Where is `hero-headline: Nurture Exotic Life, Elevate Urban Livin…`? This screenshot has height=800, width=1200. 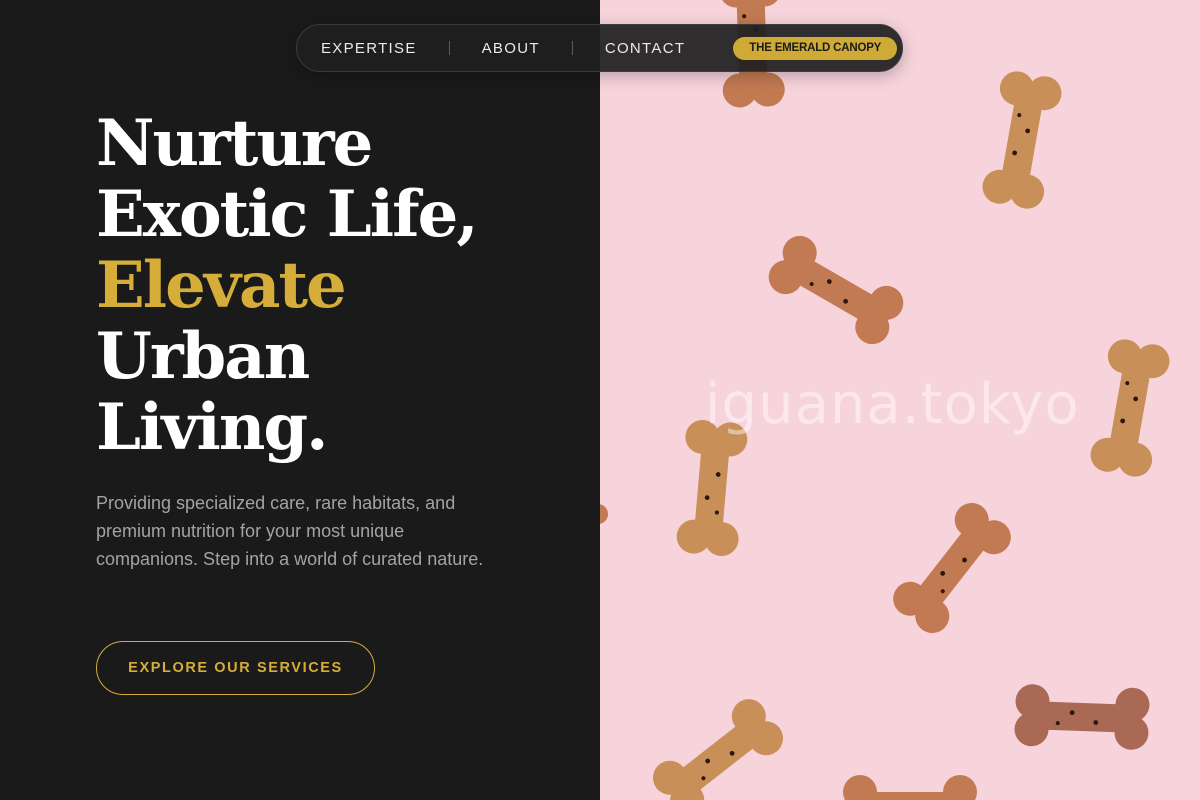
hero-headline: Nurture Exotic Life, Elevate Urban Livin… is located at coordinates (287, 285).